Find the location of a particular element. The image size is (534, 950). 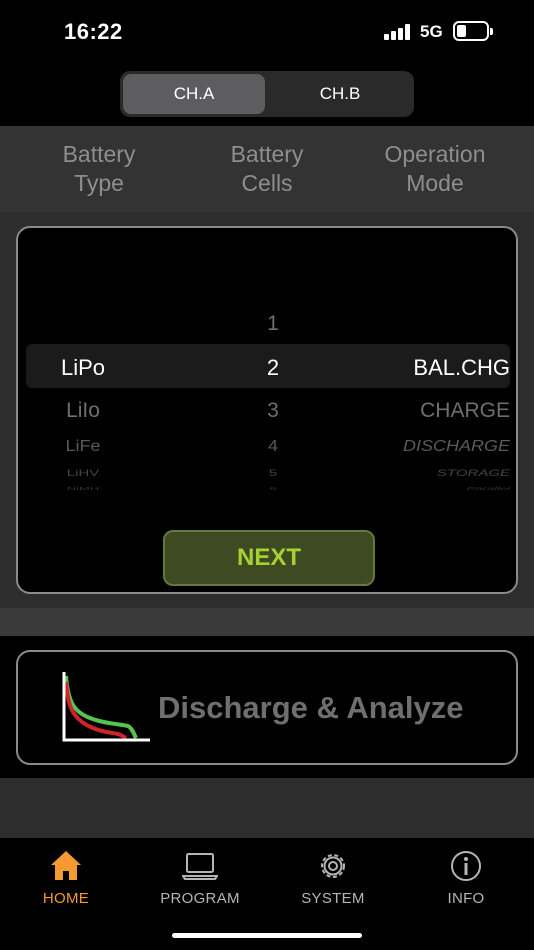

header-battery-cells-line1: Battery is located at coordinates (267, 154).